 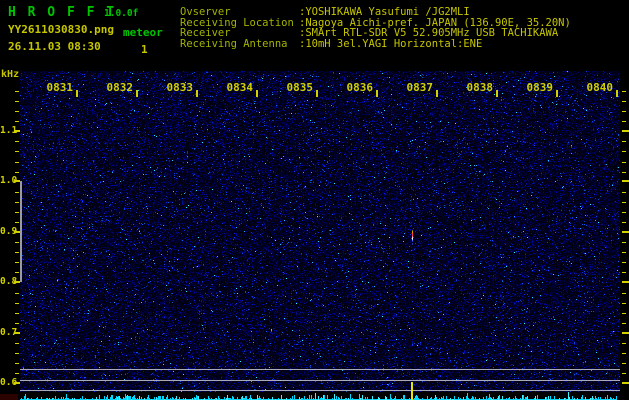 What do you see at coordinates (205, 33) in the screenshot?
I see `info-label: Receiver` at bounding box center [205, 33].